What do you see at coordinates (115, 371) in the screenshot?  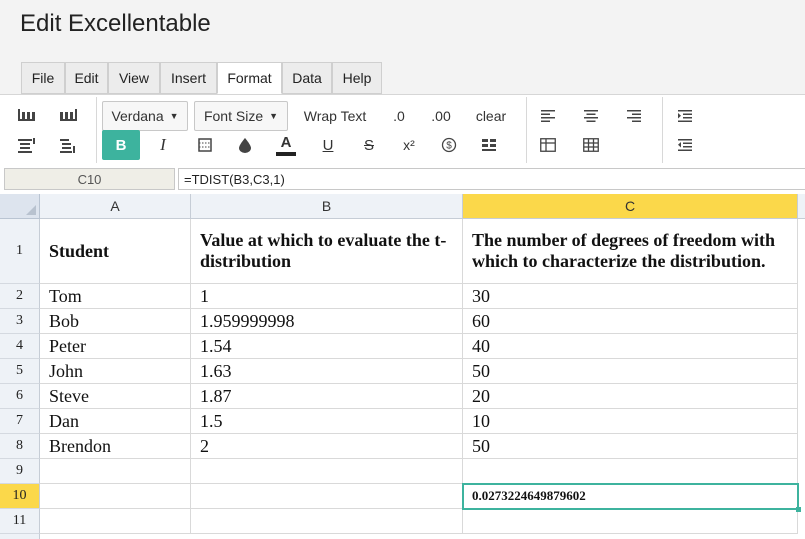 I see `cell-a5: John` at bounding box center [115, 371].